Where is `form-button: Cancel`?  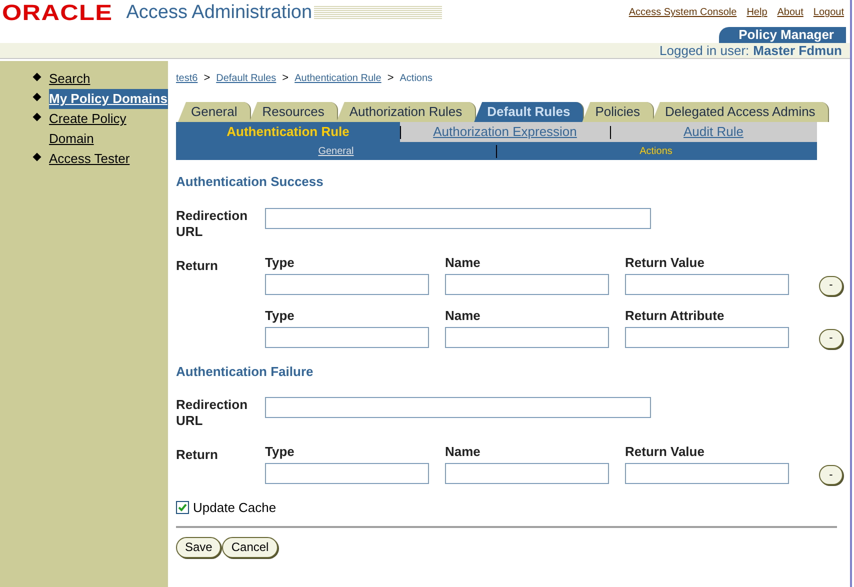
form-button: Cancel is located at coordinates (250, 547).